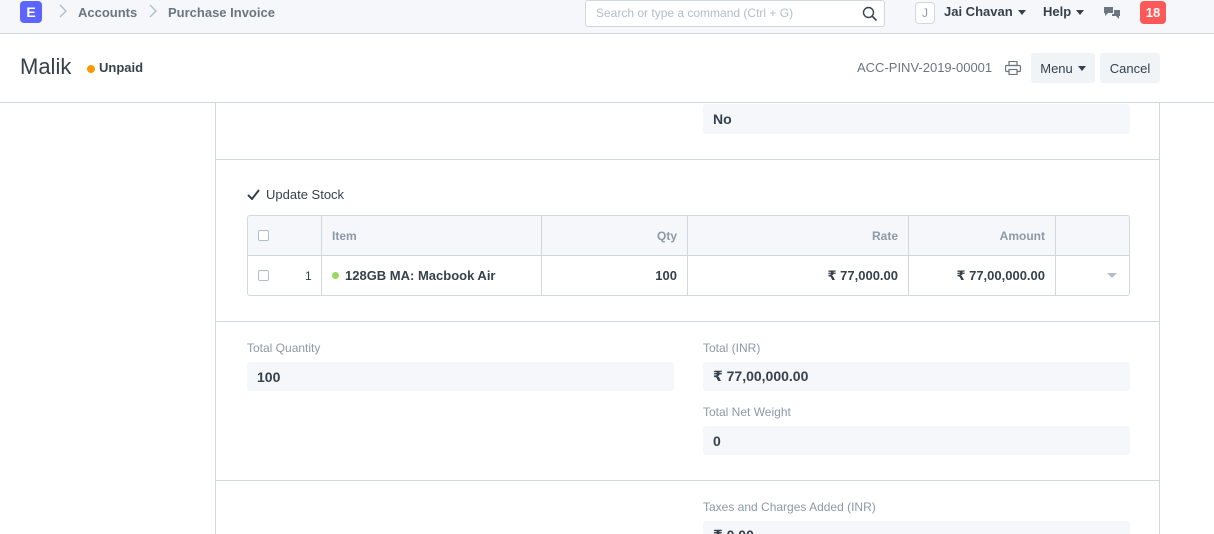 The image size is (1214, 534). Describe the element at coordinates (978, 11) in the screenshot. I see `user-name: Jai Chavan` at that location.